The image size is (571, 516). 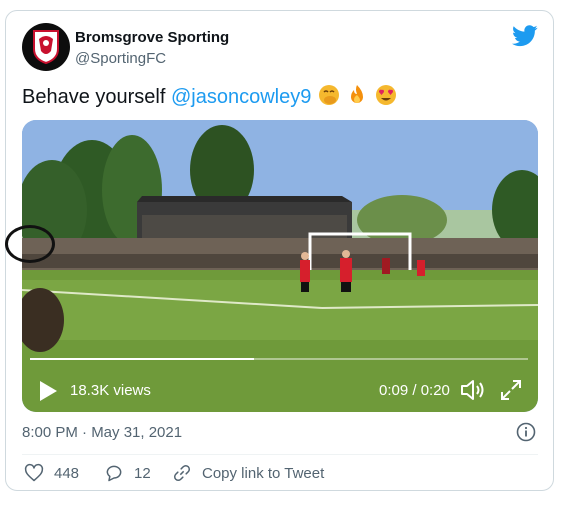 What do you see at coordinates (357, 94) in the screenshot?
I see `fire-icon` at bounding box center [357, 94].